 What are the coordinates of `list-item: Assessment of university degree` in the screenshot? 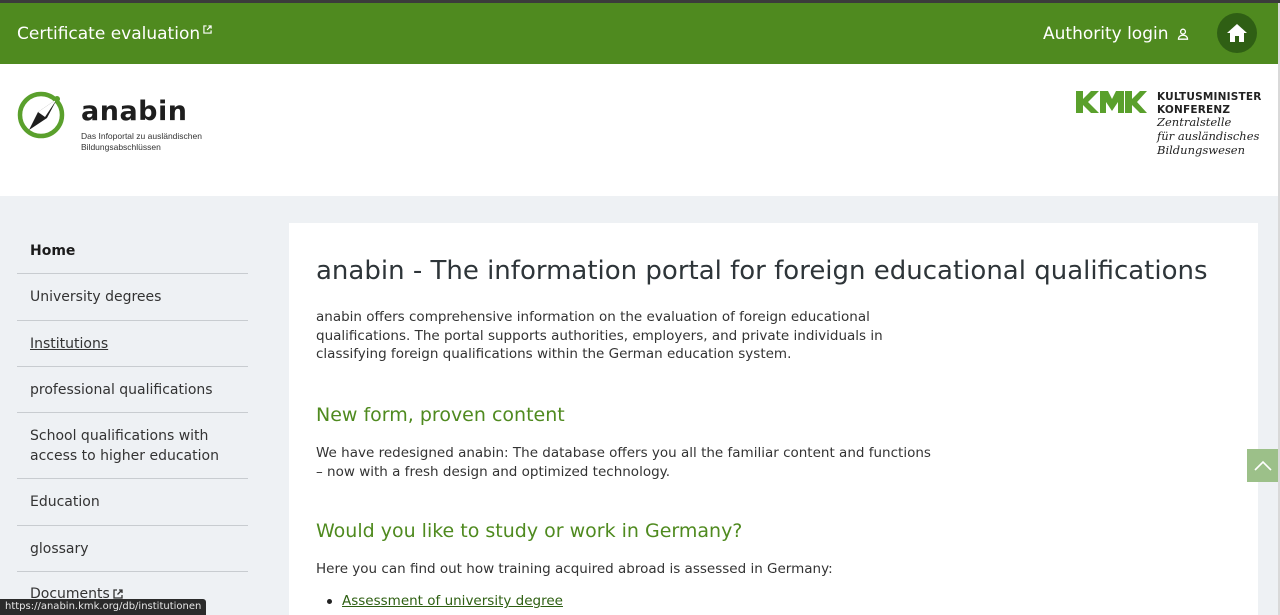 It's located at (445, 601).